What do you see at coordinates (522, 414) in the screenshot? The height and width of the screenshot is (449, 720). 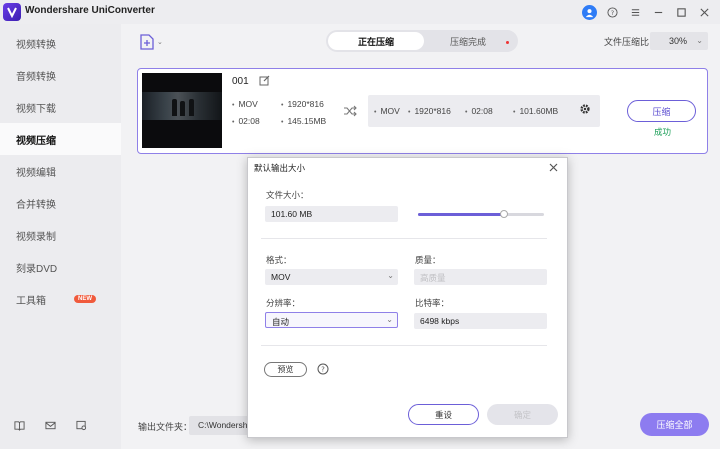 I see `ok-button: 确定` at bounding box center [522, 414].